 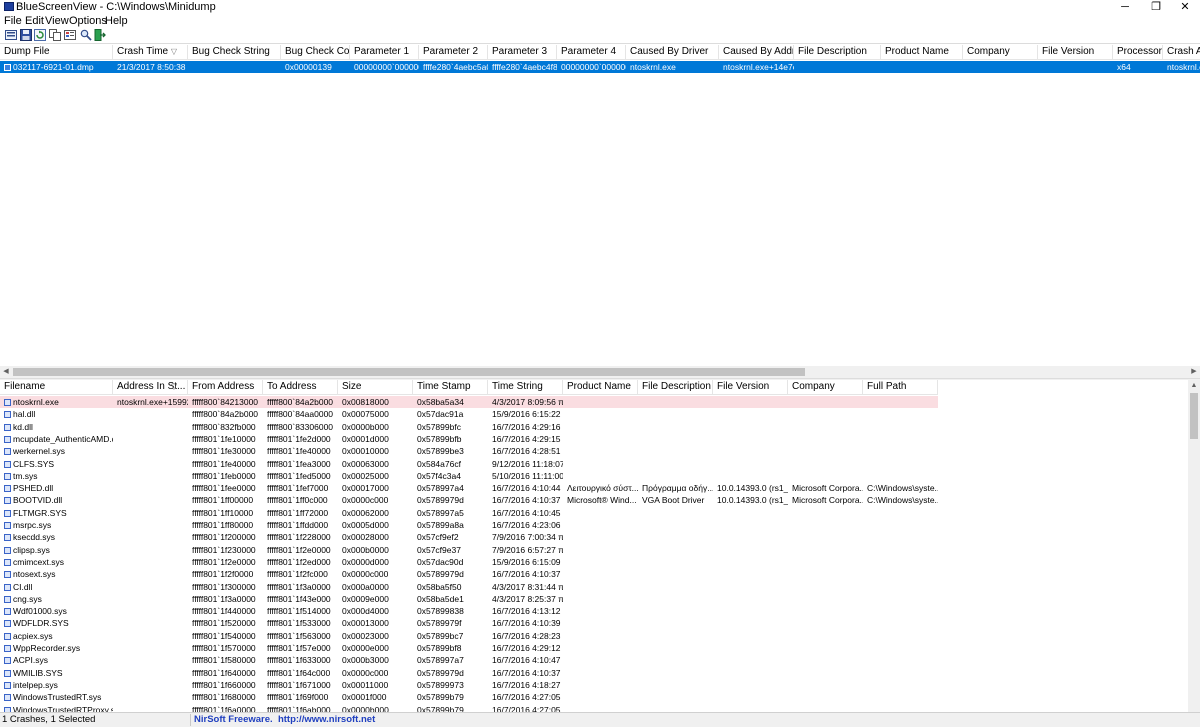 I want to click on cell-text: fffff801`1feb0000, so click(x=224, y=475).